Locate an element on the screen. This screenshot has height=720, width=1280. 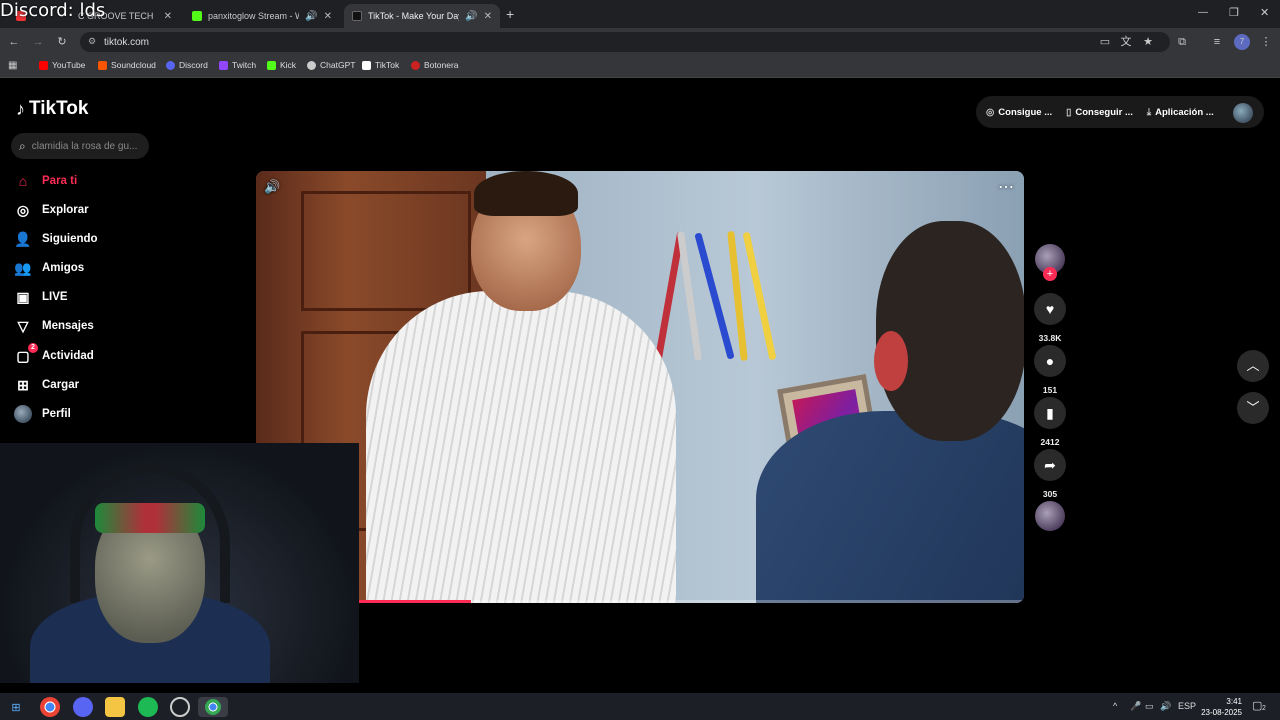
clock-date: 23-08-2025 is located at coordinates (1221, 712).